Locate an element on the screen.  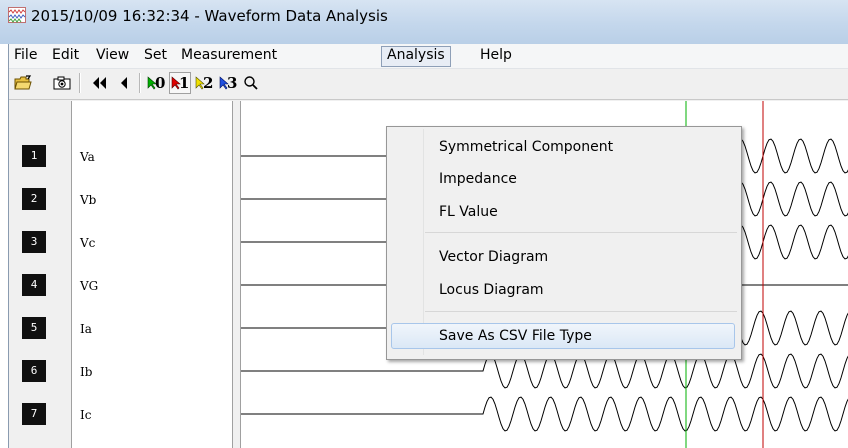
channel-number-badge: 3 is located at coordinates (34, 242).